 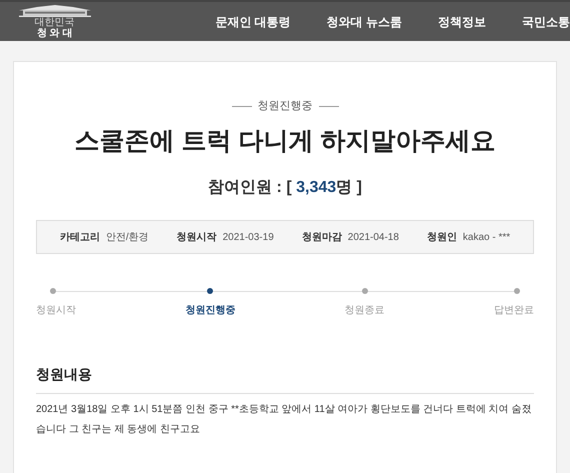 What do you see at coordinates (54, 22) in the screenshot?
I see `logo-small-text: 대한민국` at bounding box center [54, 22].